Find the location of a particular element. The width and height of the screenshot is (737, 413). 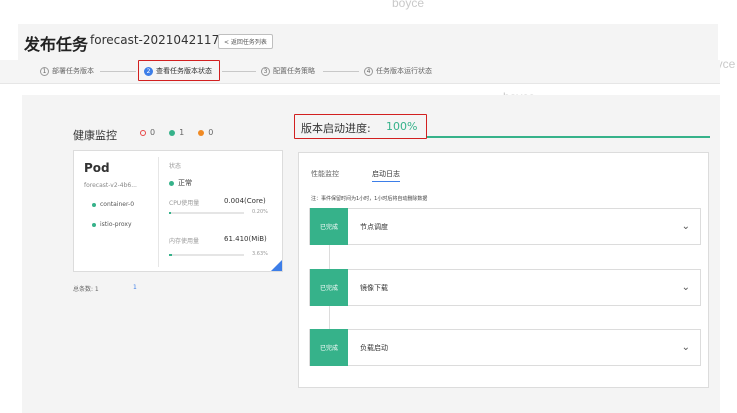

memory-bar is located at coordinates (206, 255).